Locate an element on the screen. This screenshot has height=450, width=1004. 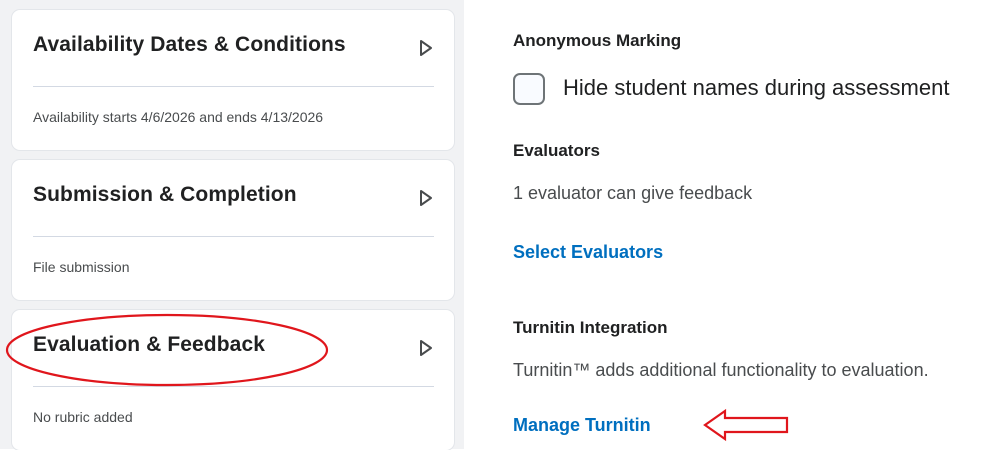
evaluation-summary: No rubric added is located at coordinates (83, 417).